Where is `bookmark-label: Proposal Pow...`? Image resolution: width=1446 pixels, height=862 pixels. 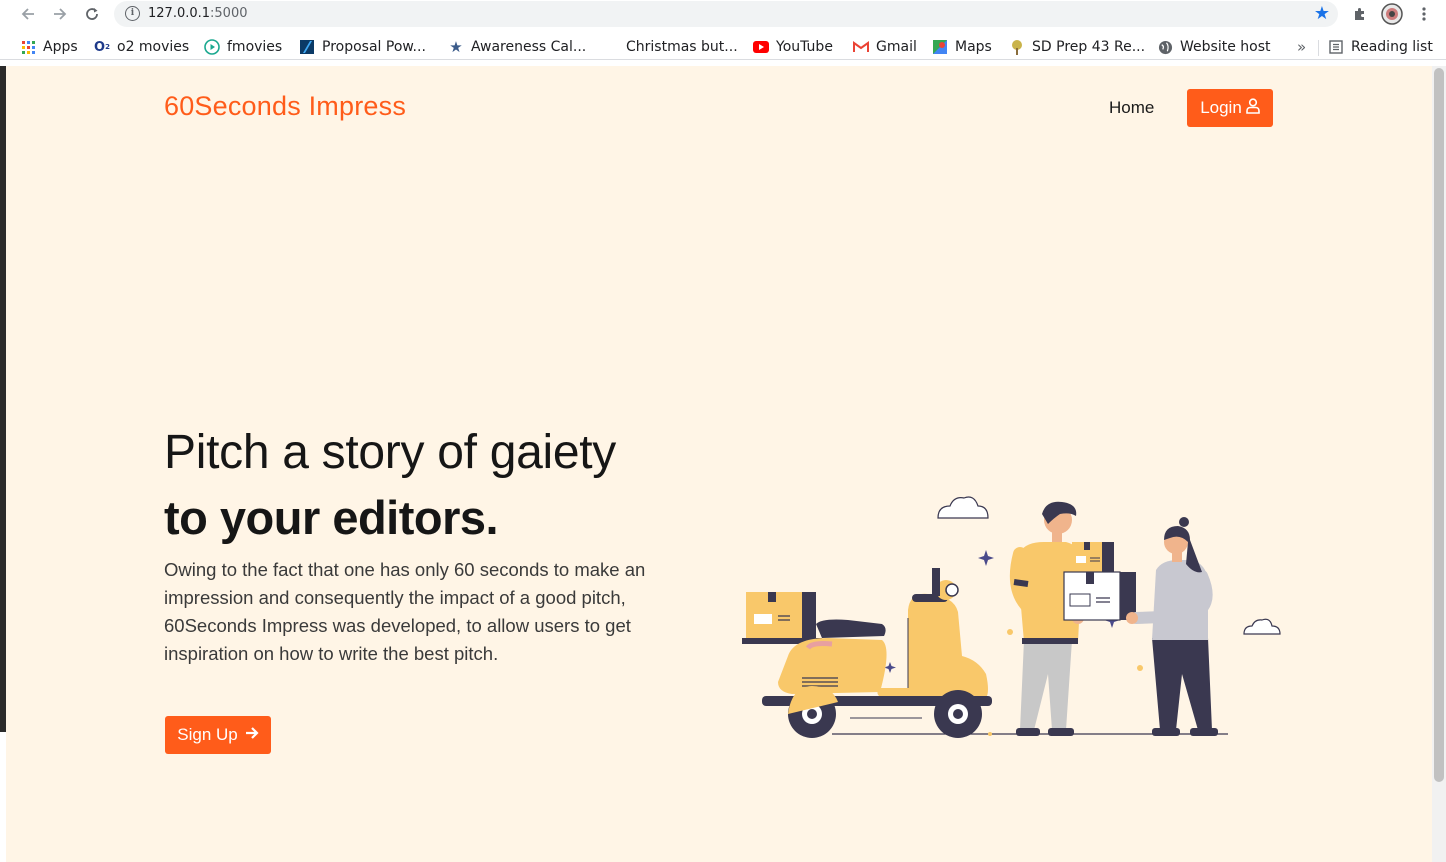 bookmark-label: Proposal Pow... is located at coordinates (374, 47).